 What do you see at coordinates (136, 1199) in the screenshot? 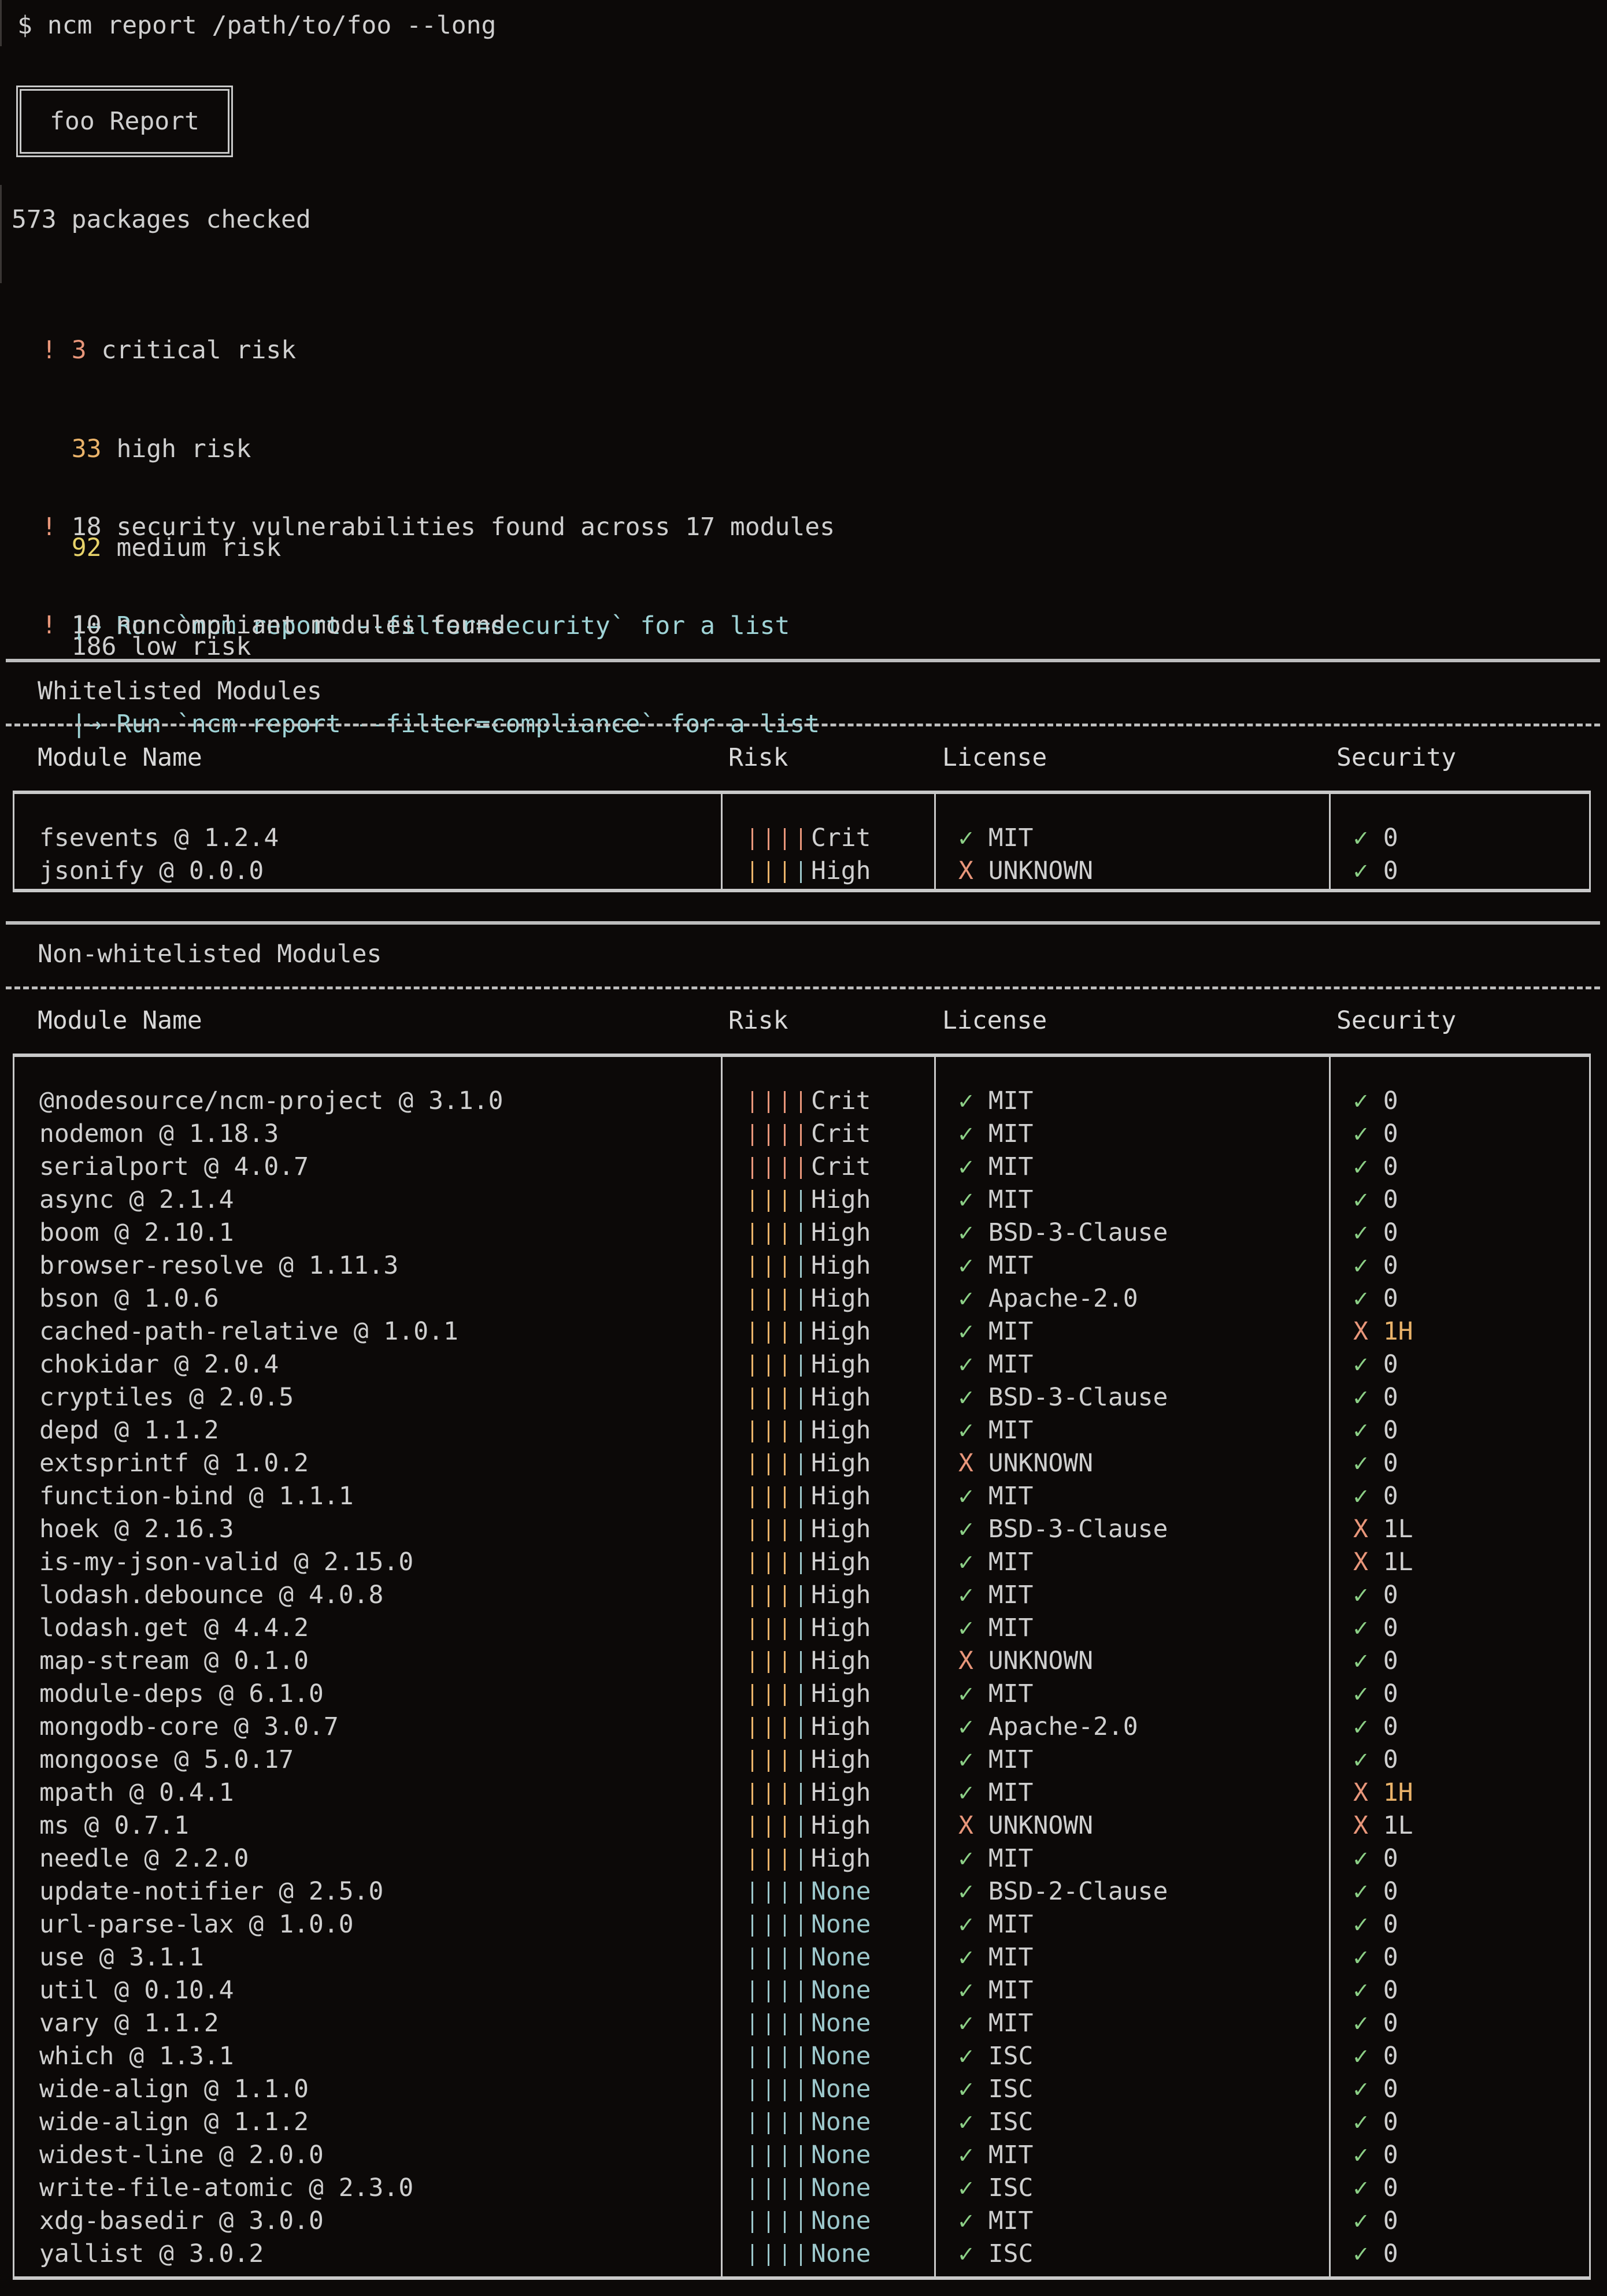
I see `module-name: async @ 2.1.4` at bounding box center [136, 1199].